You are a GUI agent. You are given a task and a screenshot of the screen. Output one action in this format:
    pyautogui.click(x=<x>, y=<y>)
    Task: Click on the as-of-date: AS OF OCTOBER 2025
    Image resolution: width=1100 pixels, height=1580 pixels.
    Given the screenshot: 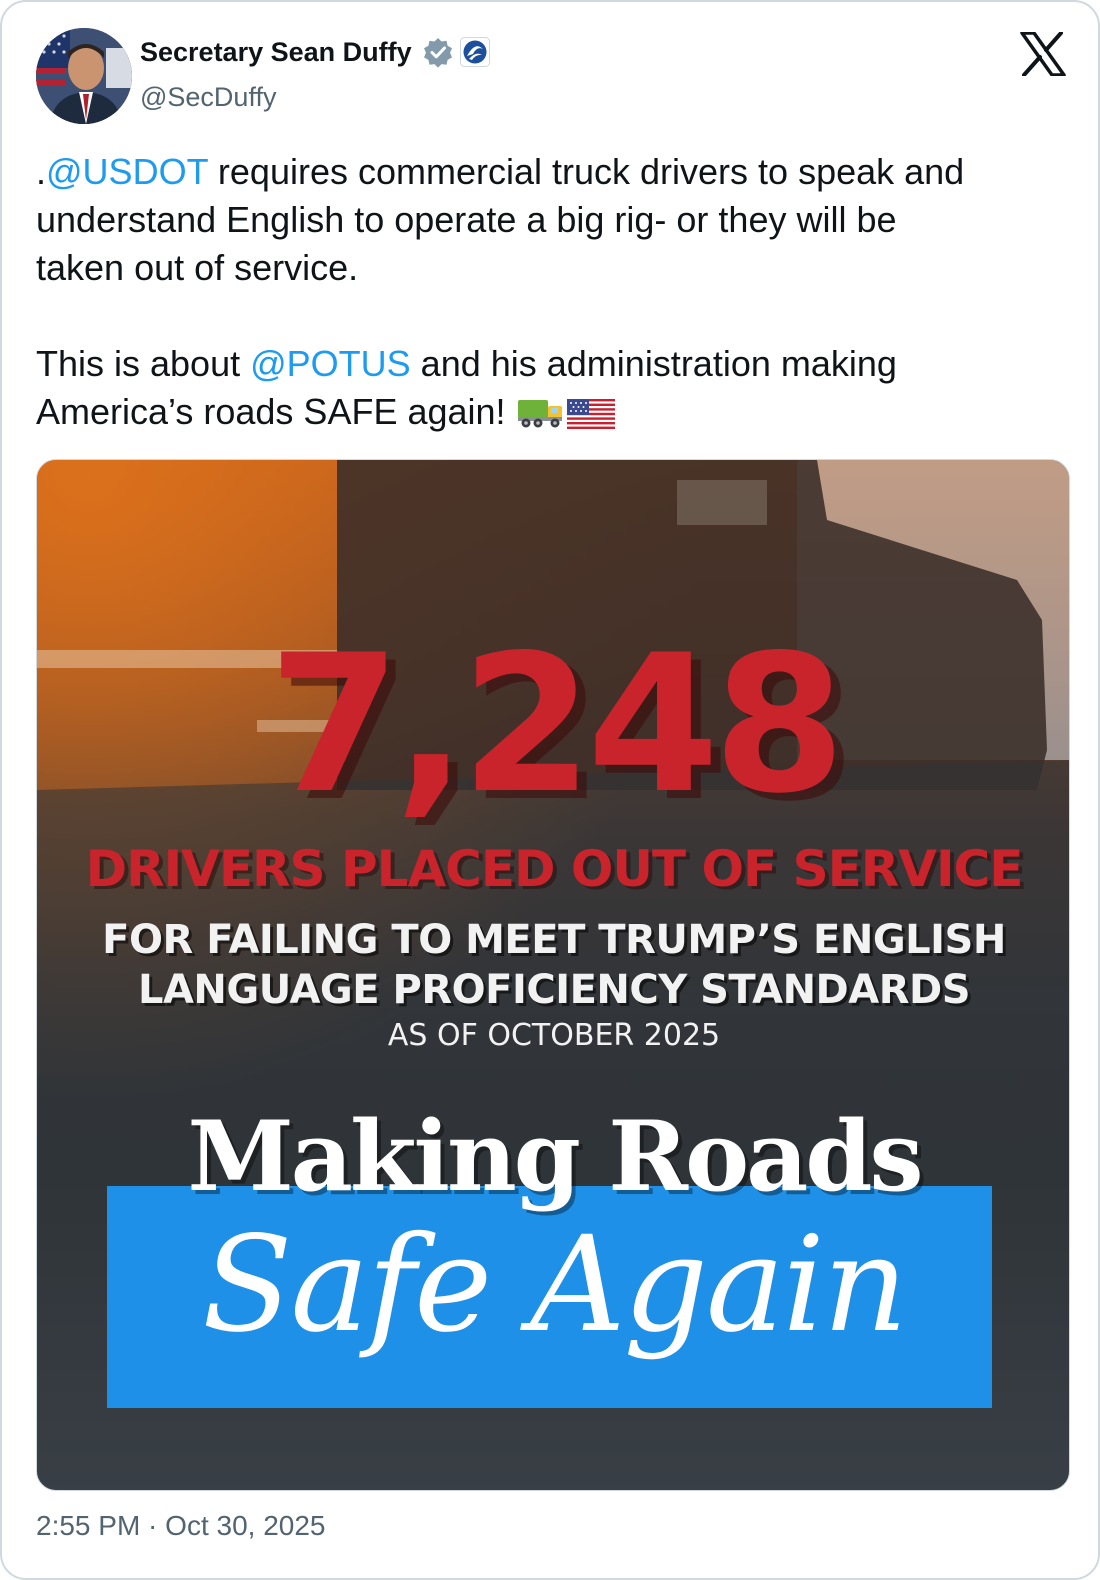 What is the action you would take?
    pyautogui.click(x=554, y=1035)
    